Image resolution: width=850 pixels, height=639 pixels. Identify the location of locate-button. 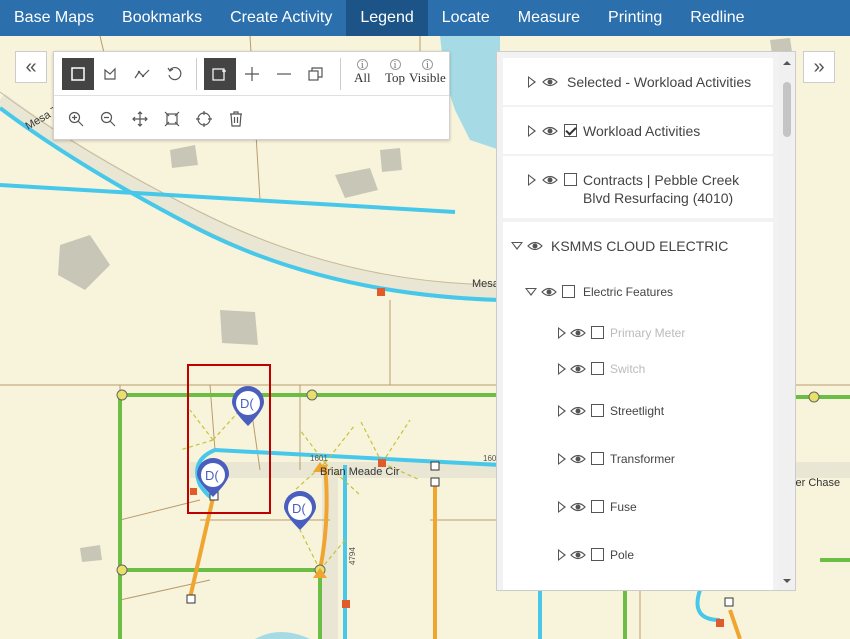
(204, 119).